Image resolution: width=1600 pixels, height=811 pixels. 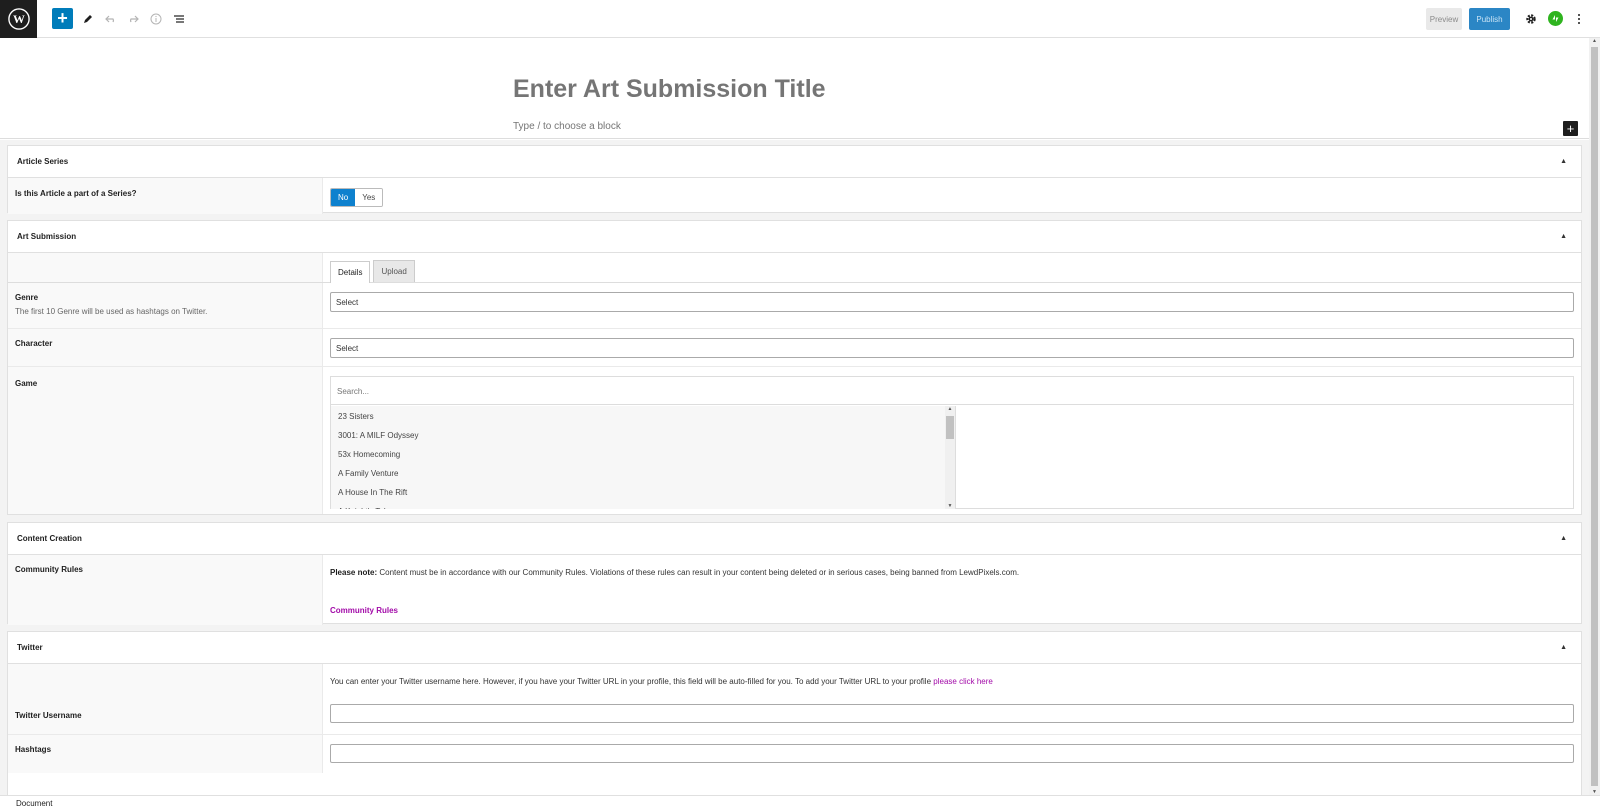 I want to click on series-yes-option: Yes, so click(x=369, y=197).